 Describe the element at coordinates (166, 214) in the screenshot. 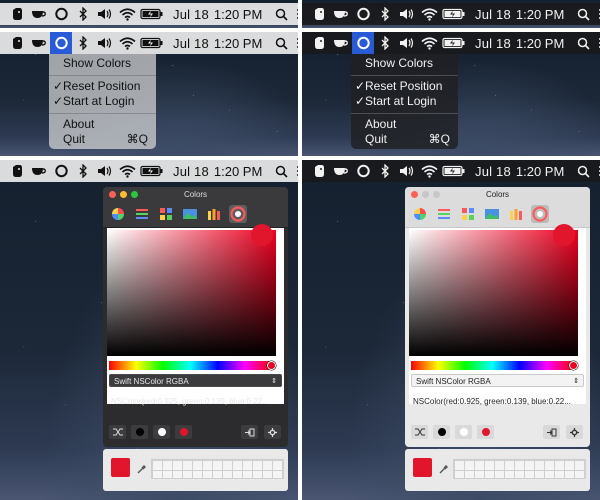

I see `color-palettes-icon` at that location.